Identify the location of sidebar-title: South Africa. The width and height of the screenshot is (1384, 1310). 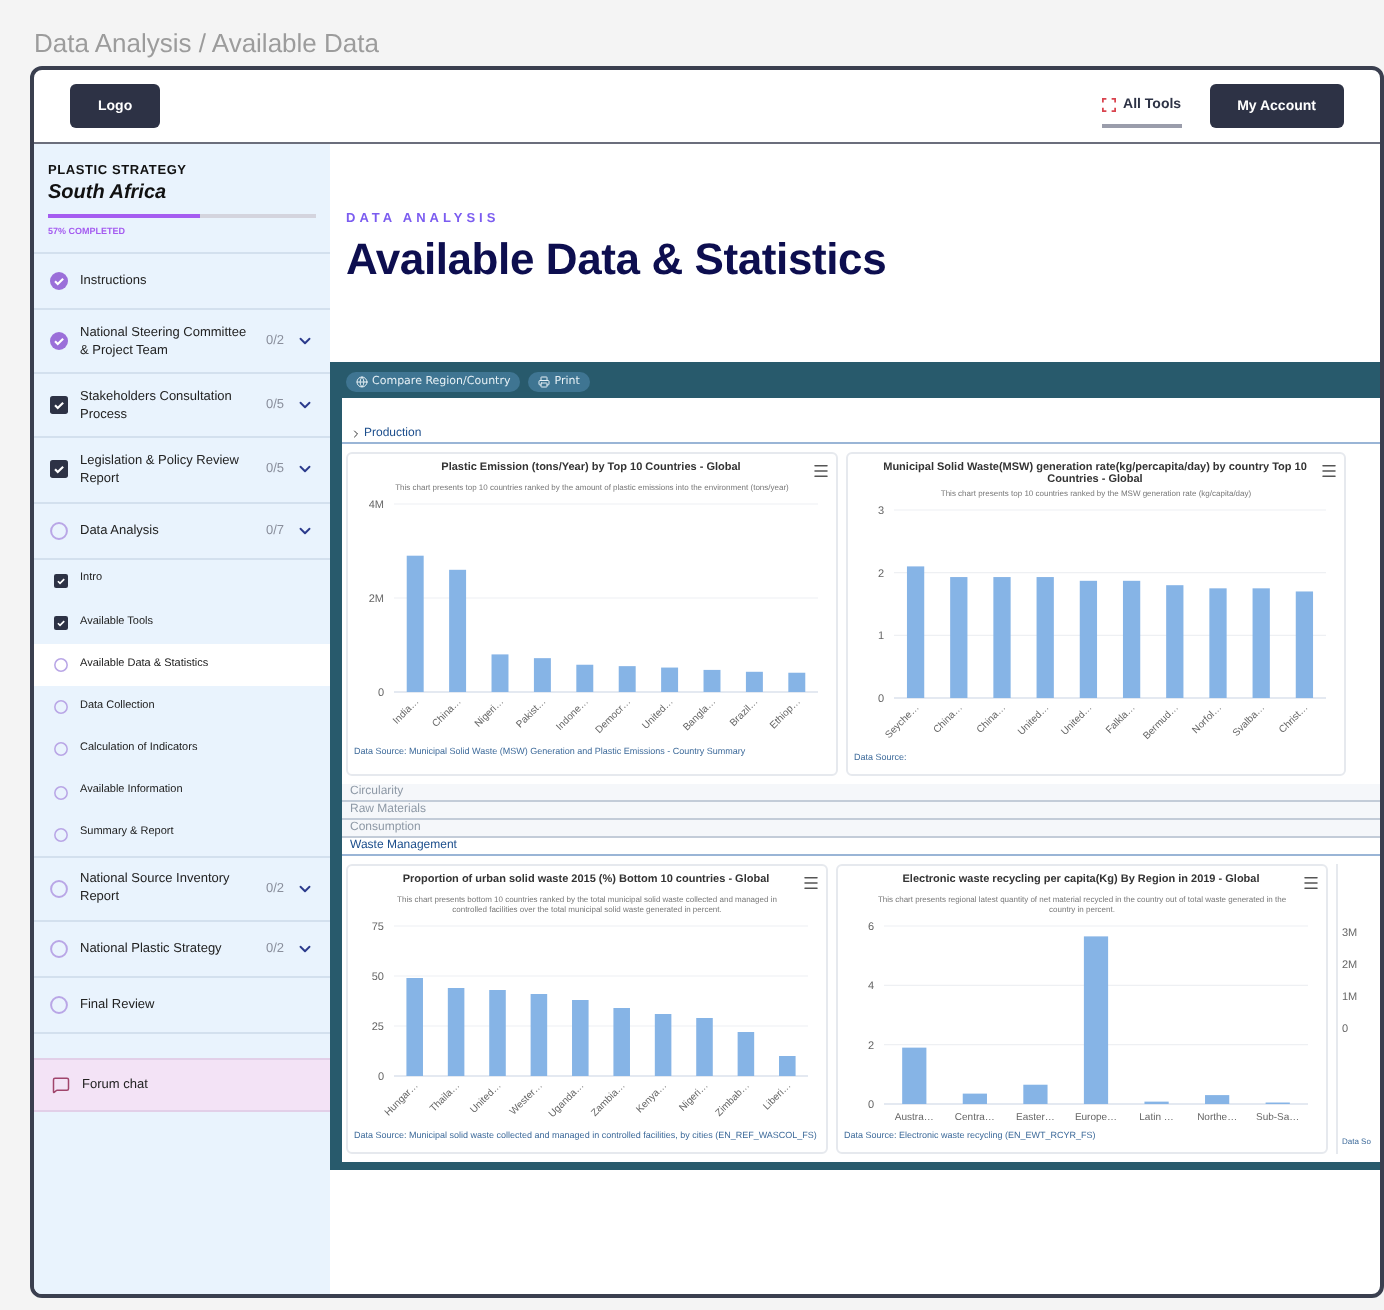
(108, 193).